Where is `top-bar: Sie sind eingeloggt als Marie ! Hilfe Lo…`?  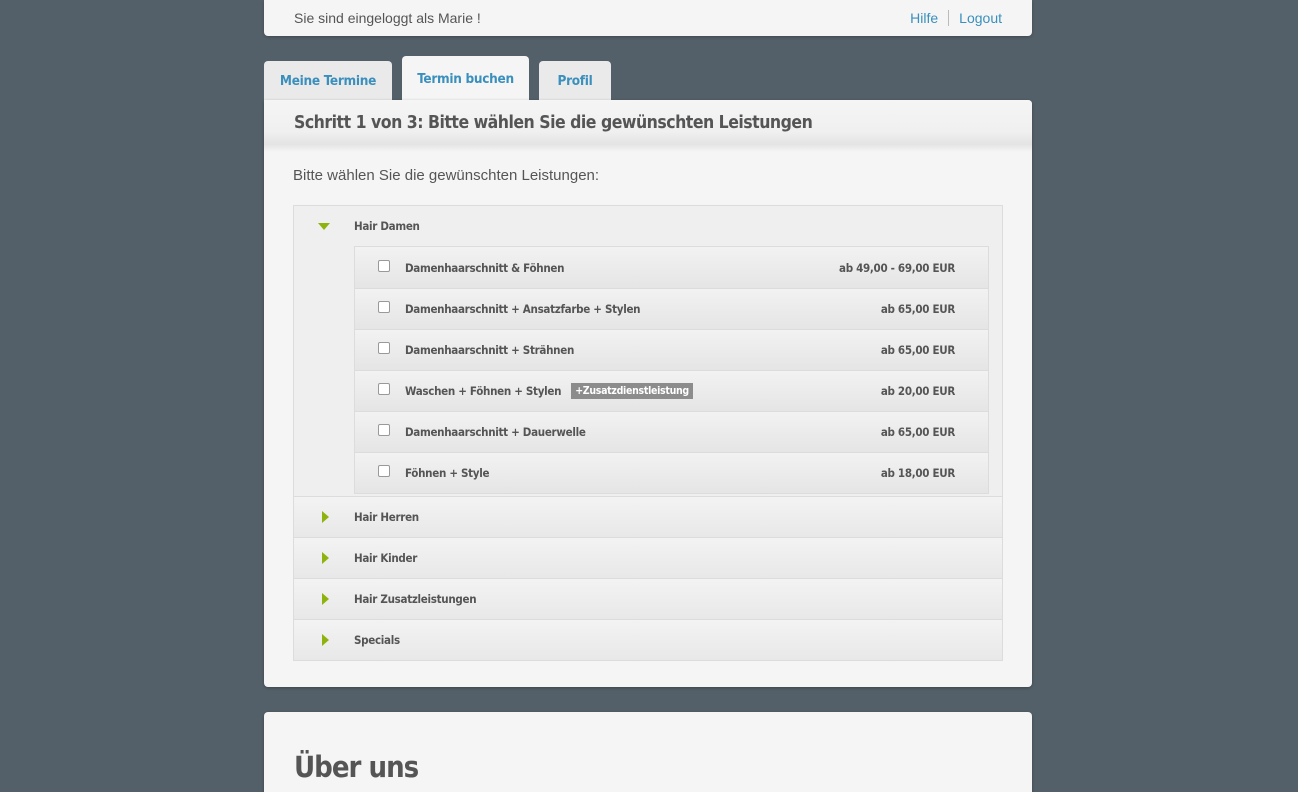
top-bar: Sie sind eingeloggt als Marie ! Hilfe Lo… is located at coordinates (648, 18).